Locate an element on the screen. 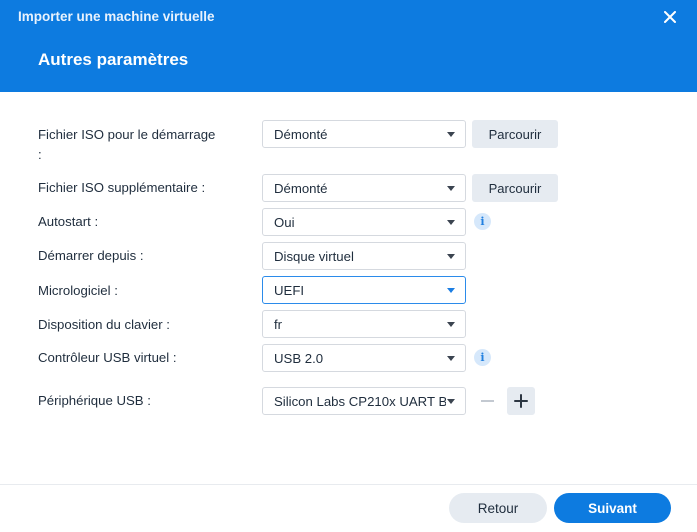 Image resolution: width=697 pixels, height=532 pixels. keyboard-layout-select: fr is located at coordinates (364, 324).